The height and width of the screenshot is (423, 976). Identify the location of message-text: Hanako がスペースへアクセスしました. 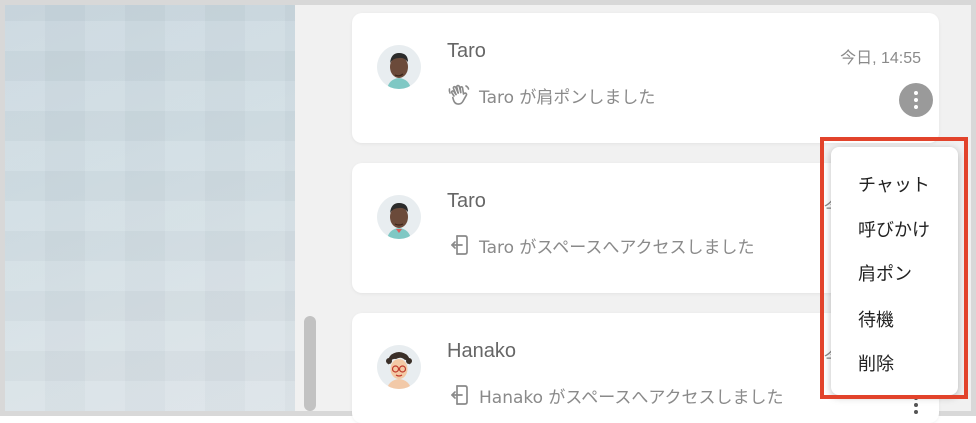
(631, 397).